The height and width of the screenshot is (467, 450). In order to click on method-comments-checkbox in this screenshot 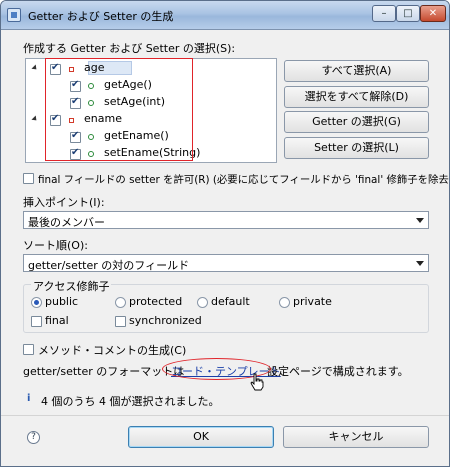, I will do `click(28, 349)`.